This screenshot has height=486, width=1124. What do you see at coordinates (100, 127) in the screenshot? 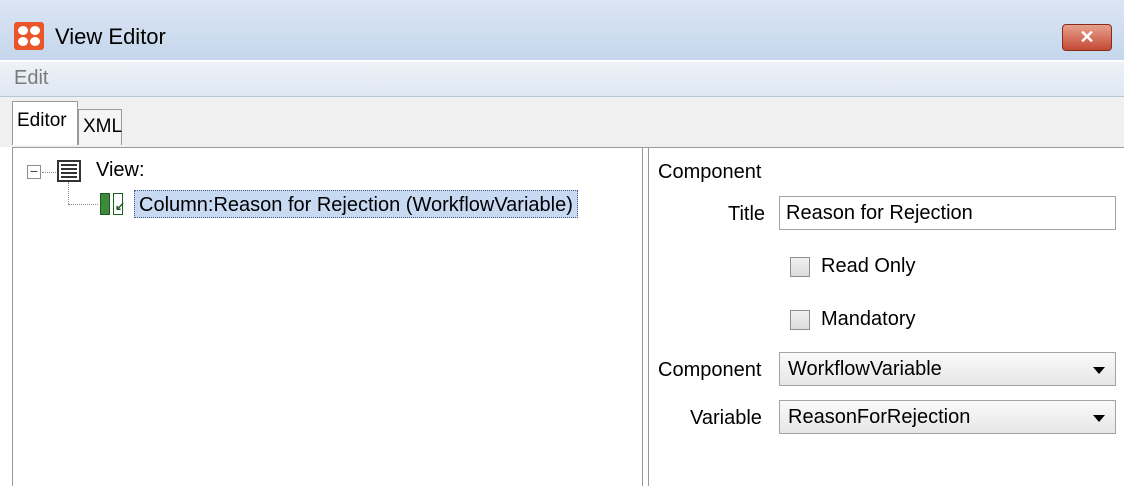
I see `tab-xml: XML` at bounding box center [100, 127].